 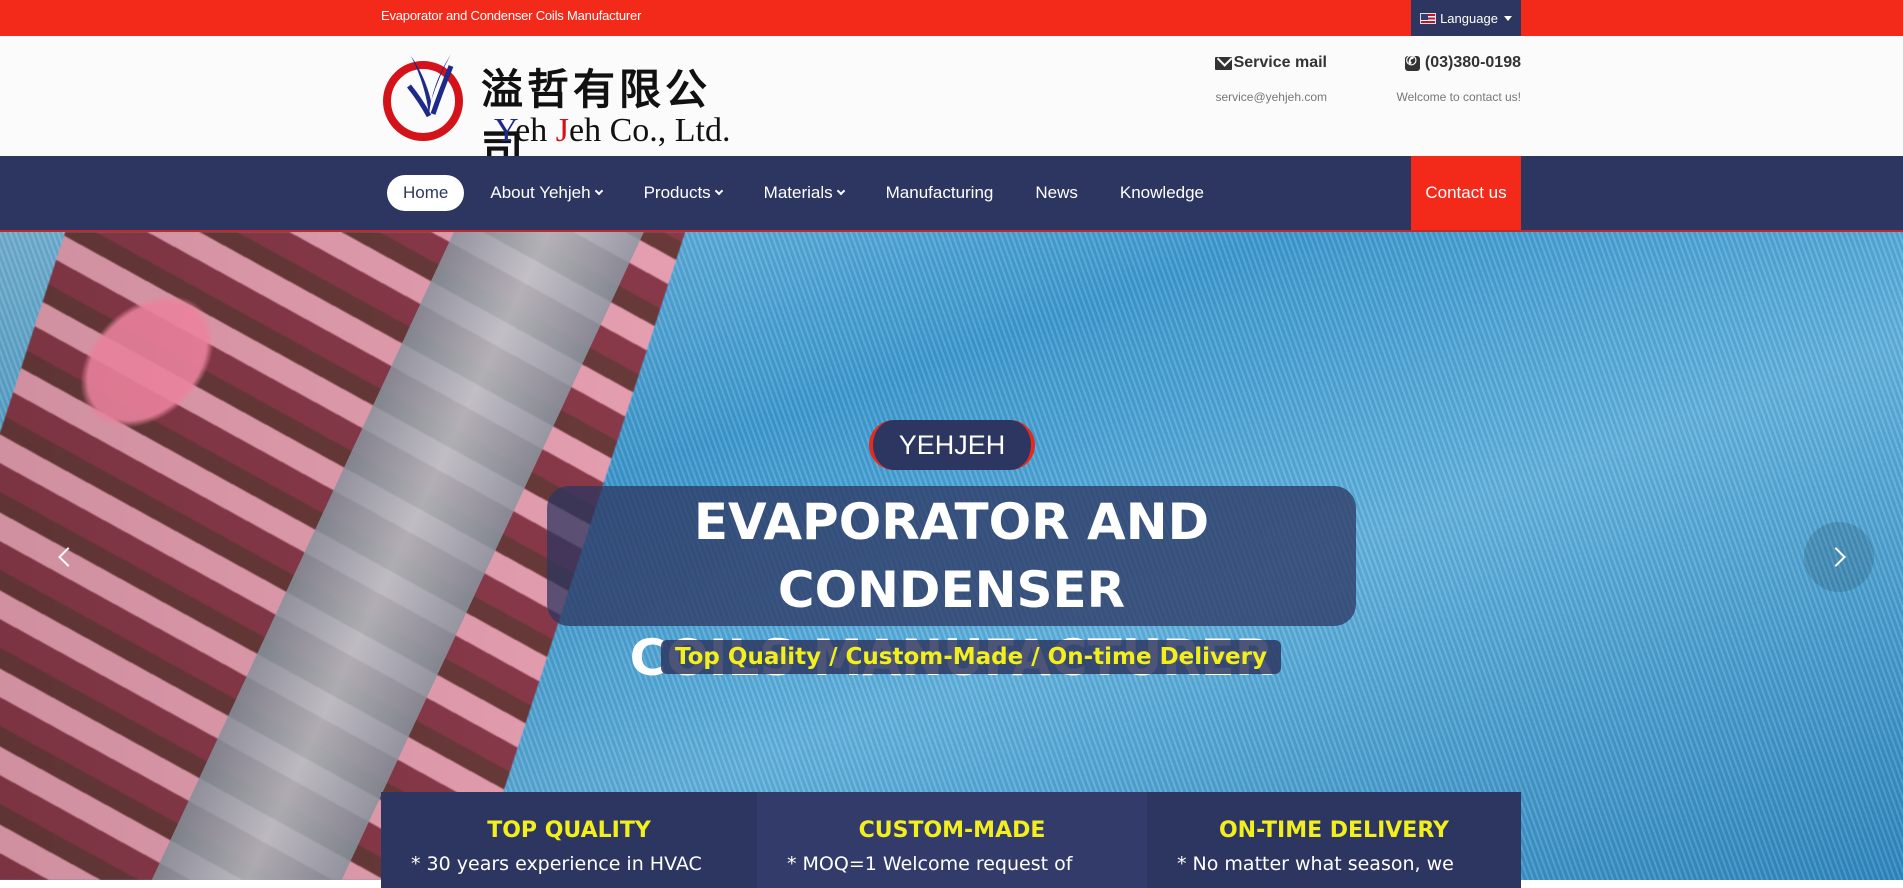 I want to click on language-selector: Language, so click(x=1466, y=18).